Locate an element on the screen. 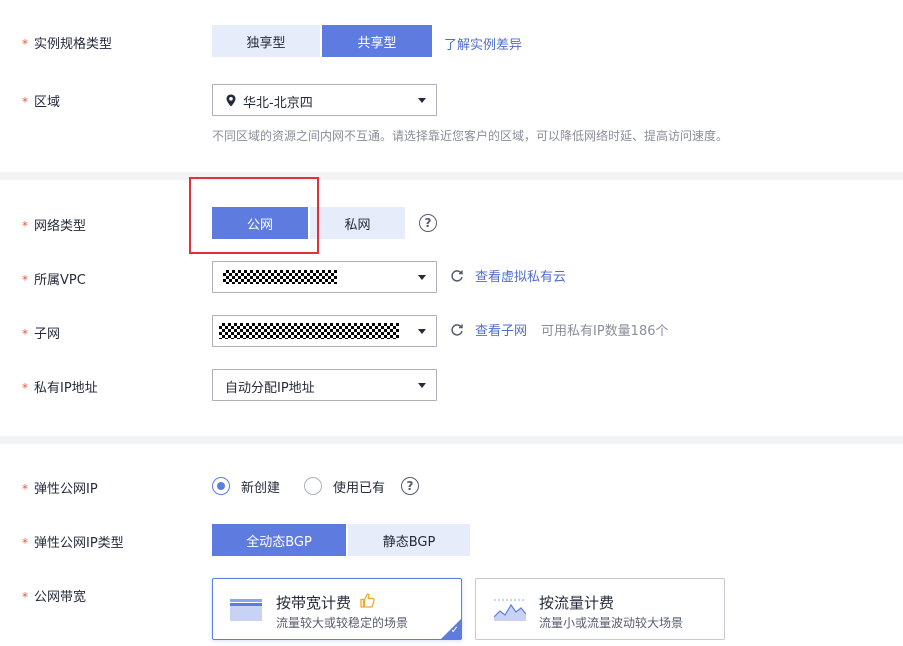  subnet-label: * 子网 is located at coordinates (41, 332).